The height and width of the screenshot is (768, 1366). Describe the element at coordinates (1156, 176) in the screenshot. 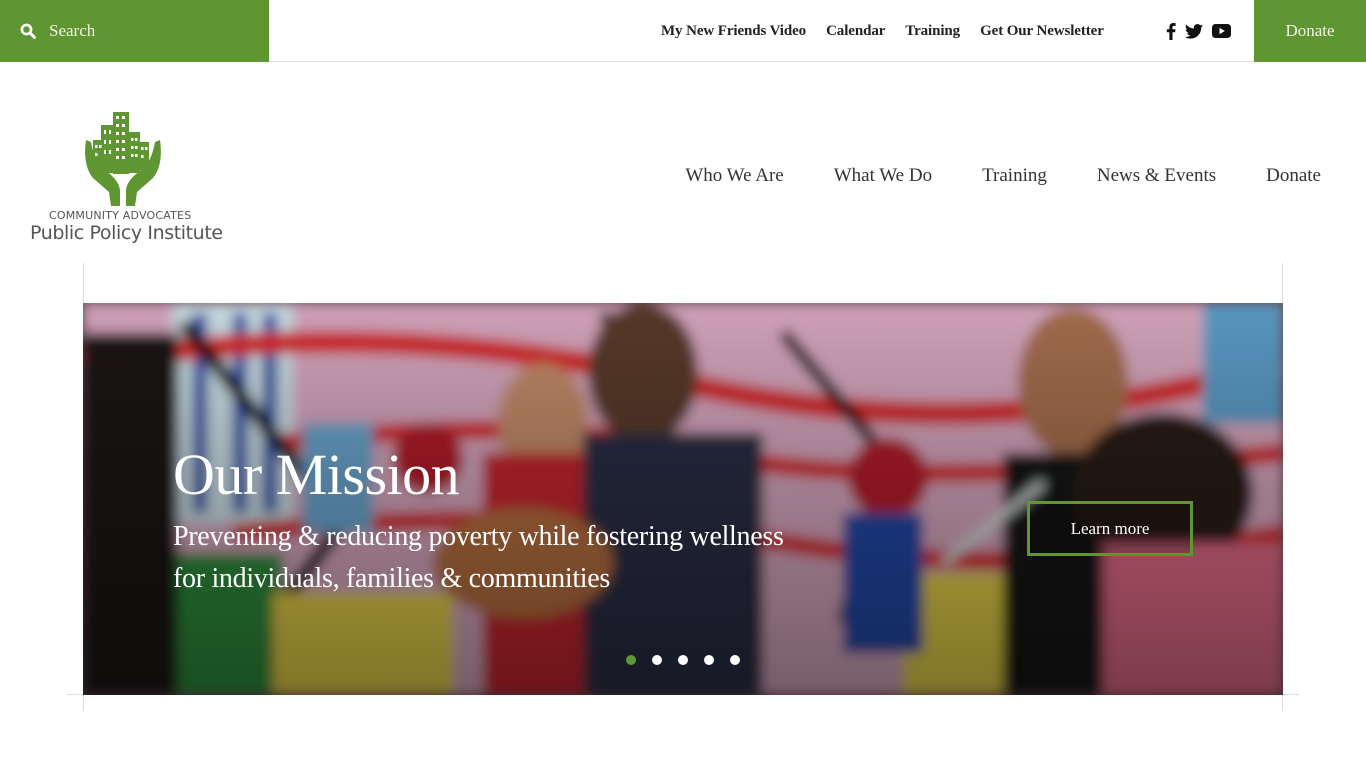

I see `nav-news-events: News & Events` at that location.